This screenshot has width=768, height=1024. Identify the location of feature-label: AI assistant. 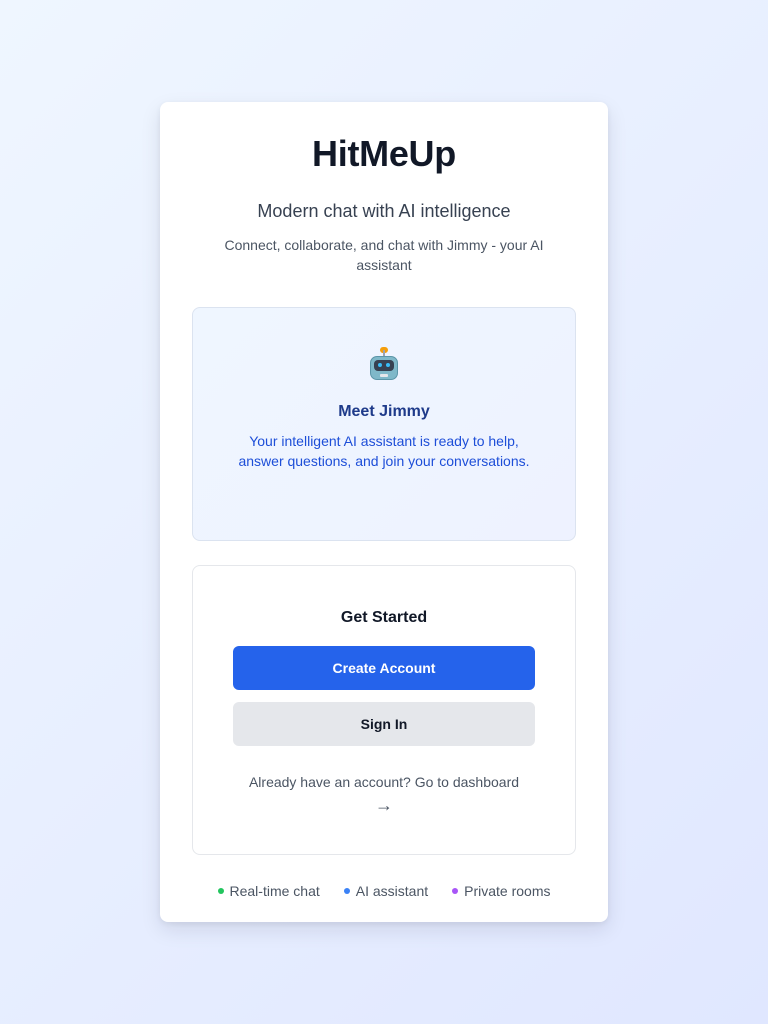
(392, 891).